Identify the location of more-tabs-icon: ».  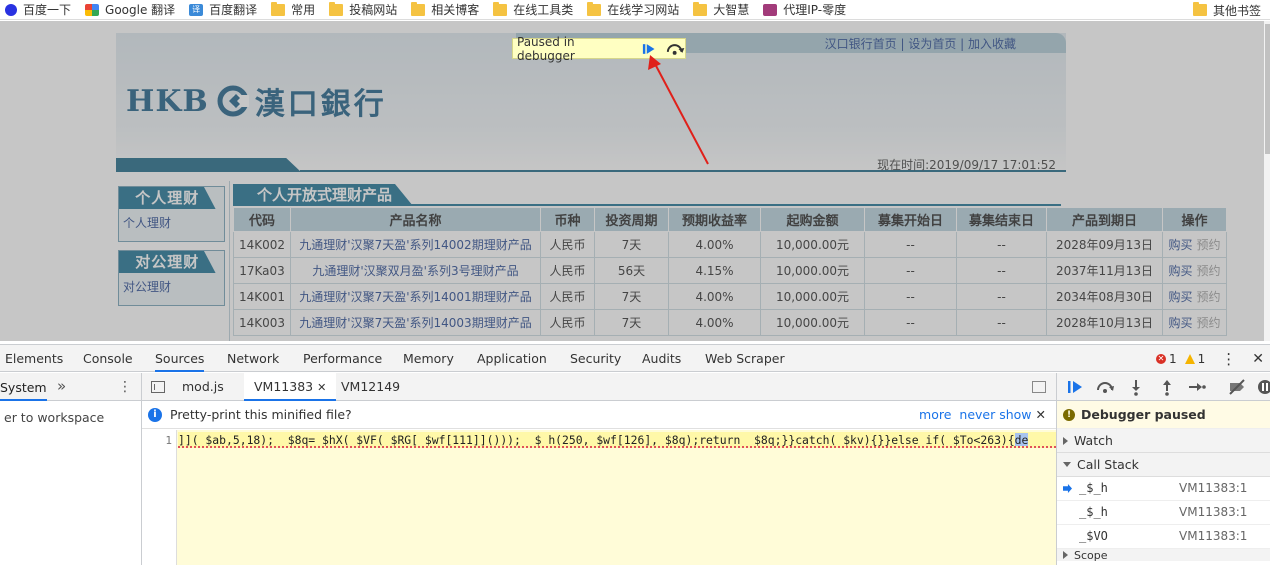
(61, 386).